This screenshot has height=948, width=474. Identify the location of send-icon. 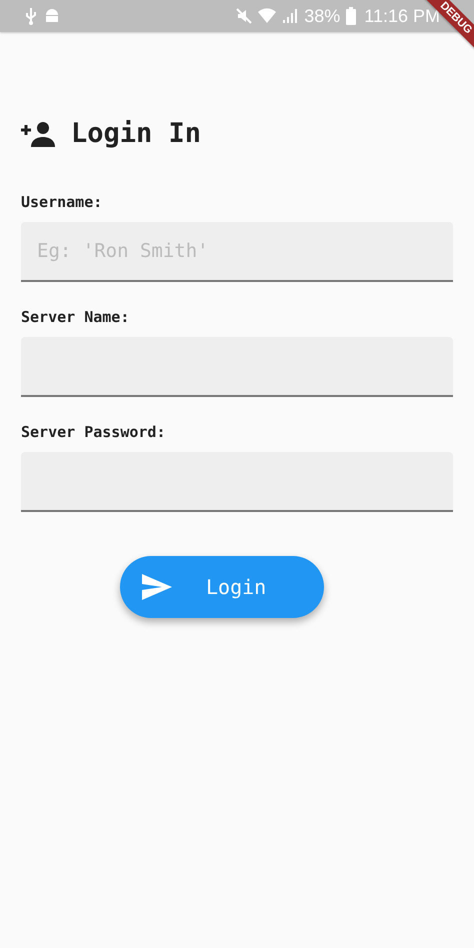
(157, 587).